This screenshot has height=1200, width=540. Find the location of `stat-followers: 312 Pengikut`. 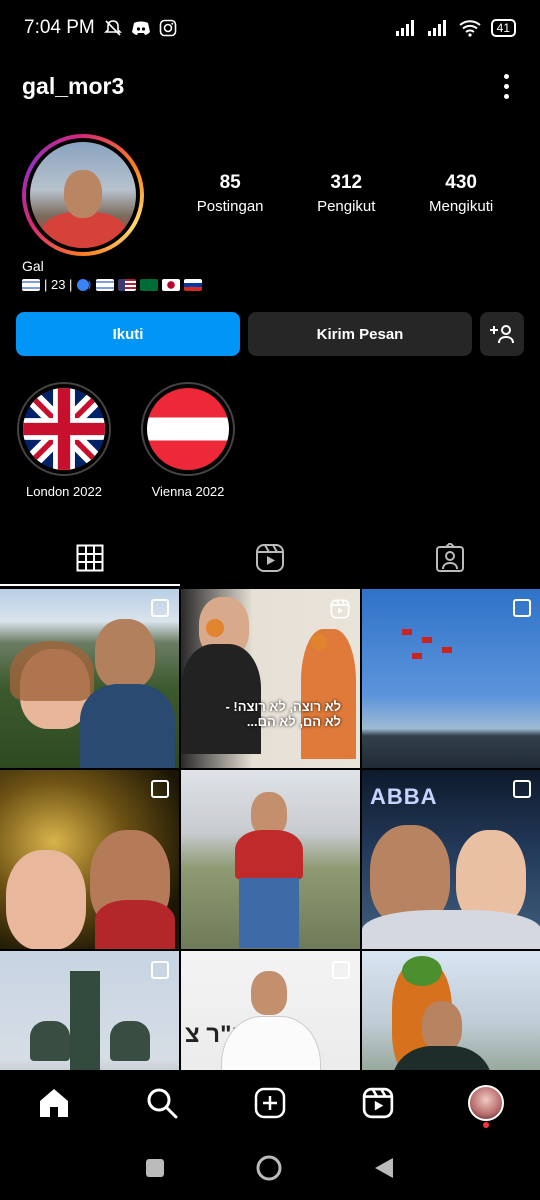

stat-followers: 312 Pengikut is located at coordinates (346, 193).